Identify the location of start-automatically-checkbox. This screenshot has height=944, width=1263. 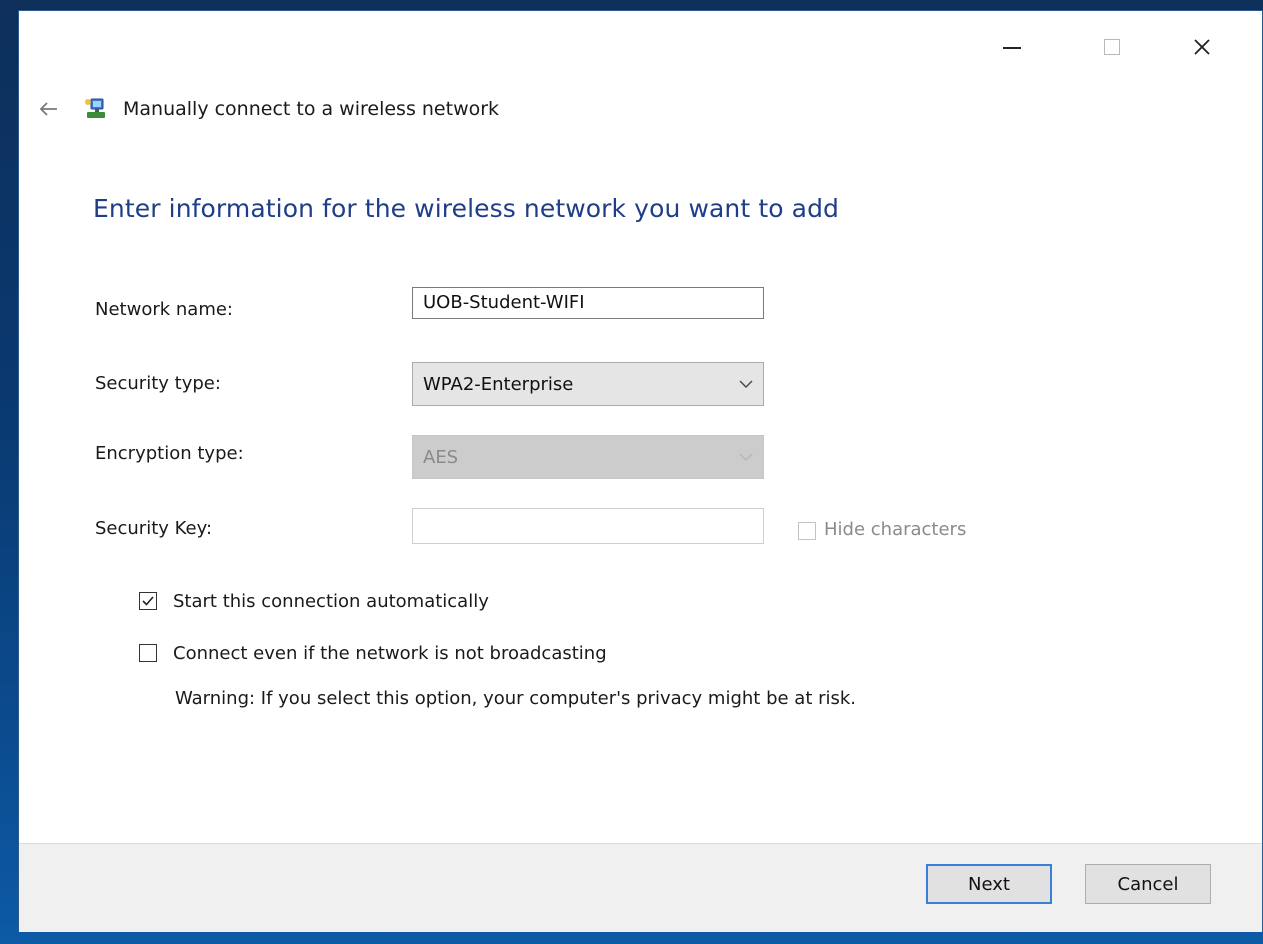
(148, 601).